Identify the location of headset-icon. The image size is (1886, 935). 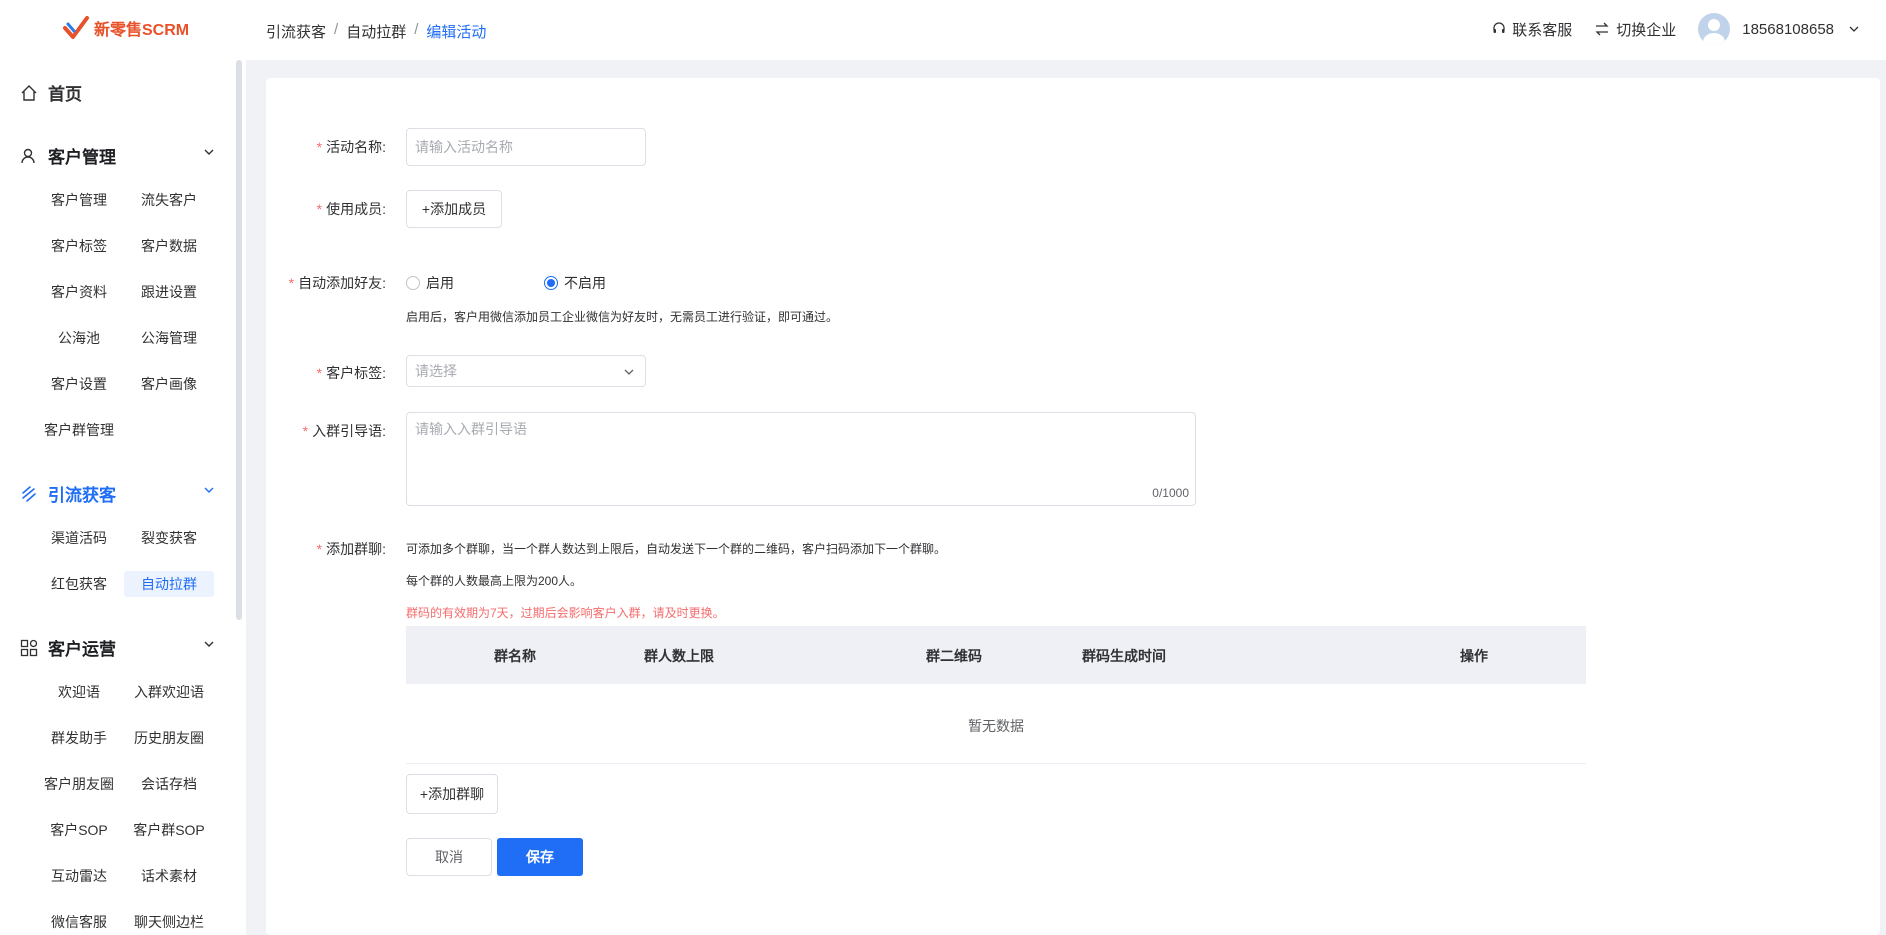
(1499, 27).